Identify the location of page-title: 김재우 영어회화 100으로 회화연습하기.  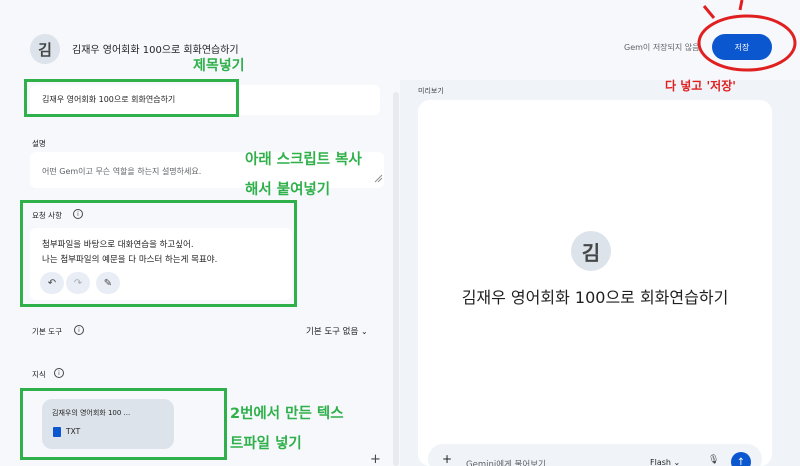
(155, 50).